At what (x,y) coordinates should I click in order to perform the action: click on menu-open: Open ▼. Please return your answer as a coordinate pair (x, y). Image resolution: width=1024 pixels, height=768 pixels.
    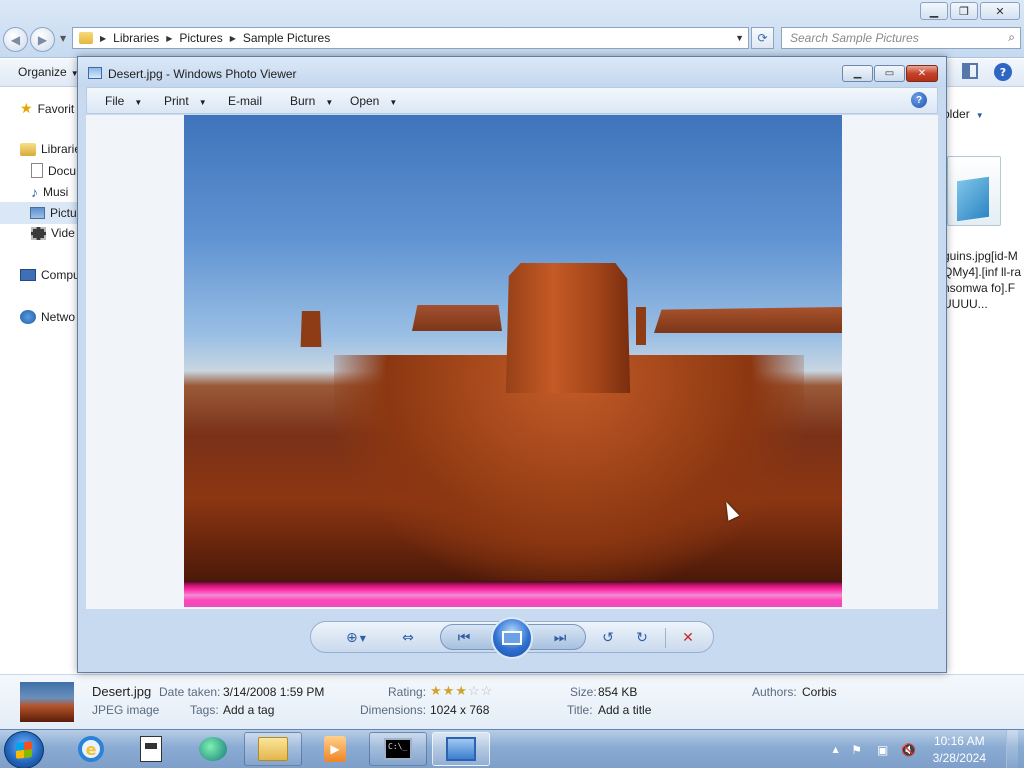
    Looking at the image, I should click on (373, 101).